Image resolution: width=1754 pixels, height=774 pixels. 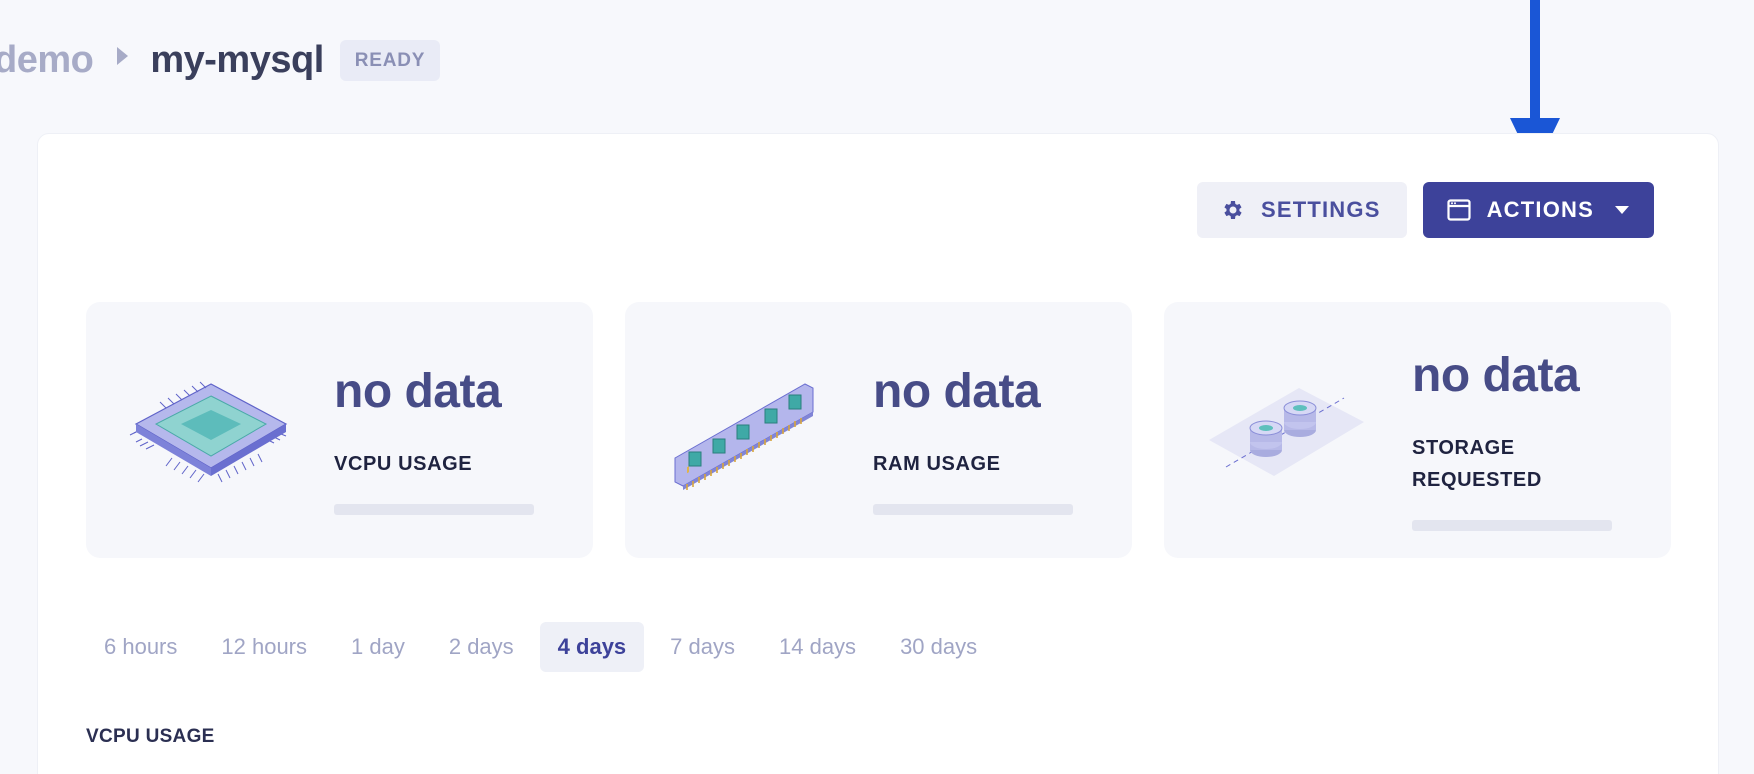 I want to click on gear-icon, so click(x=1233, y=210).